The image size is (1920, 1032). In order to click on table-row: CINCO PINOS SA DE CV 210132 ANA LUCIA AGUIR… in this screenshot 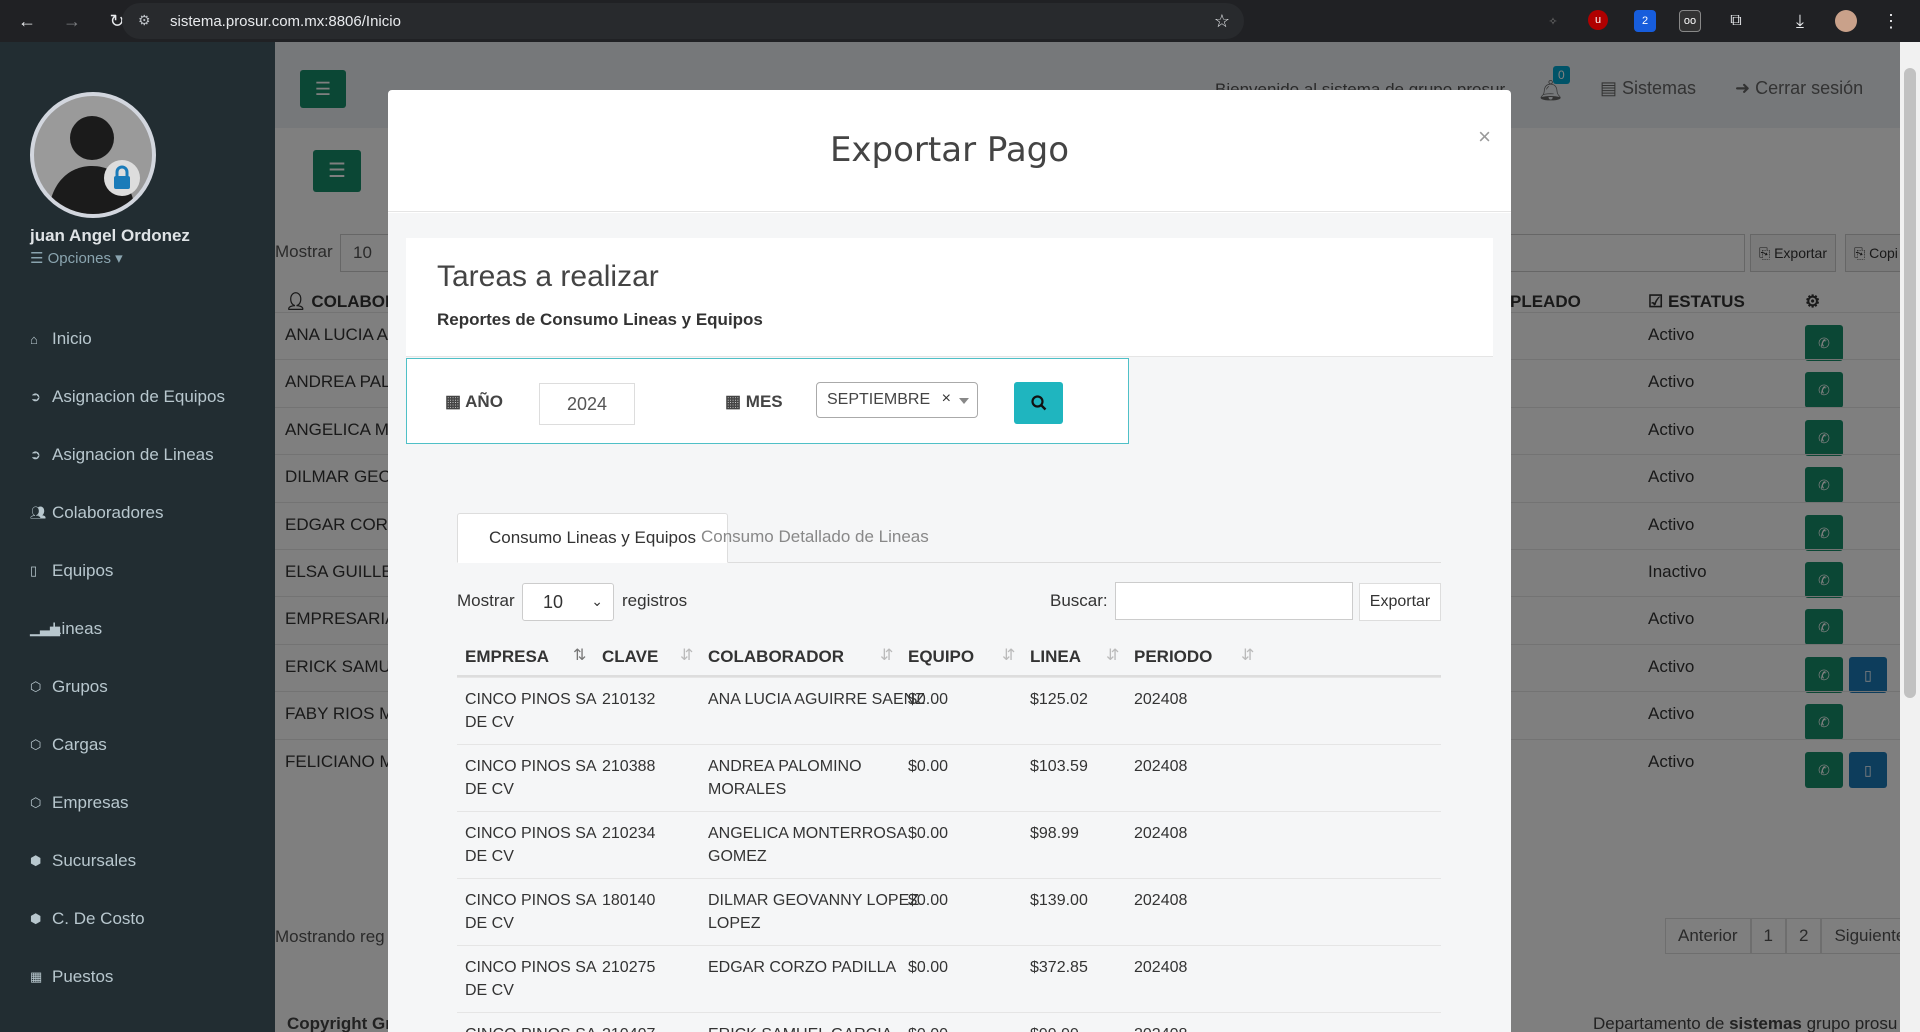, I will do `click(949, 710)`.